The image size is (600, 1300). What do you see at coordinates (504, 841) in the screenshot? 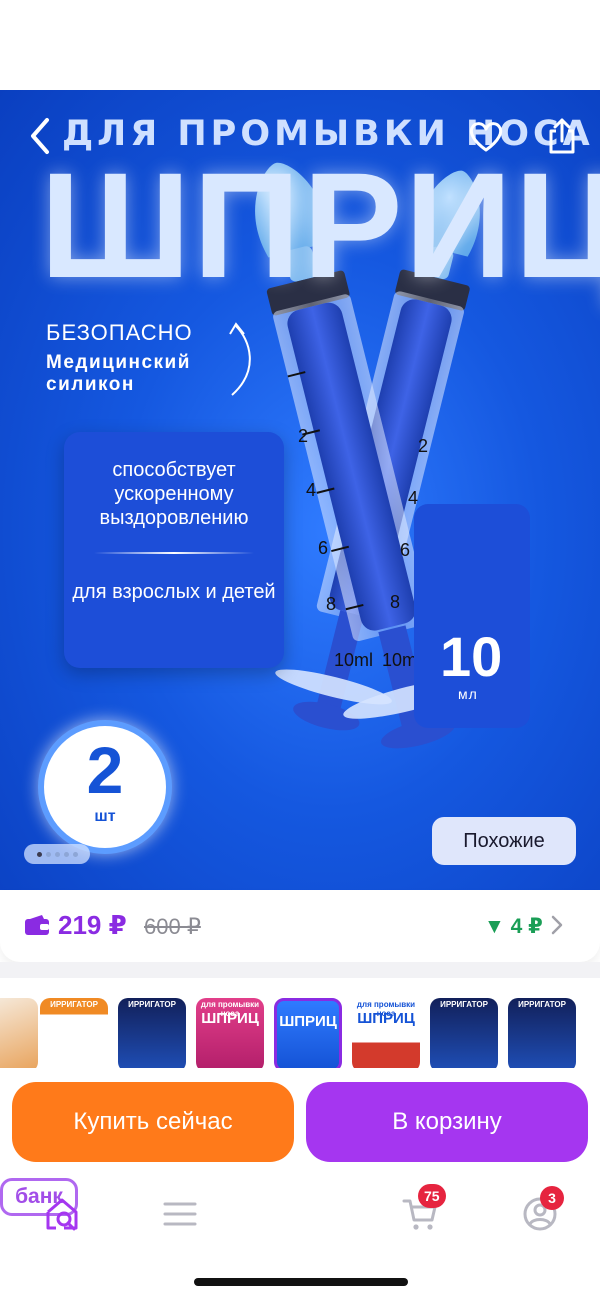
I see `similar-button: Похожие` at bounding box center [504, 841].